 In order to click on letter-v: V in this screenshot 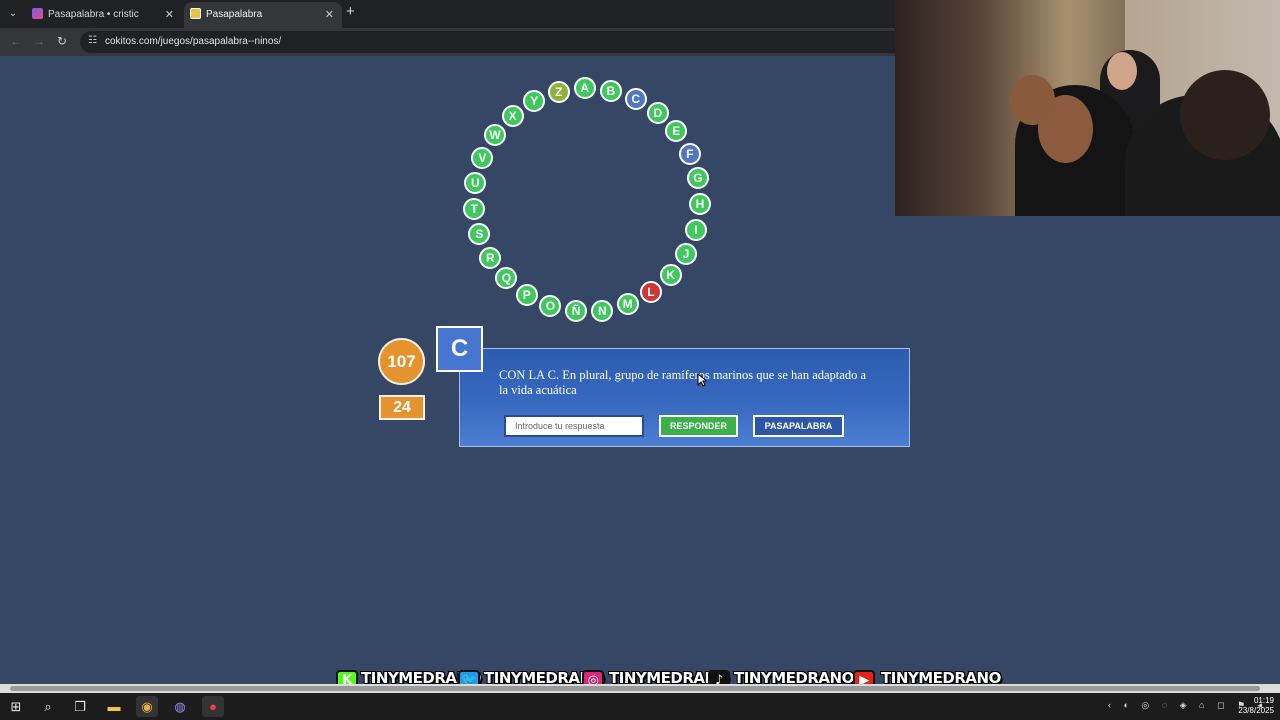, I will do `click(482, 157)`.